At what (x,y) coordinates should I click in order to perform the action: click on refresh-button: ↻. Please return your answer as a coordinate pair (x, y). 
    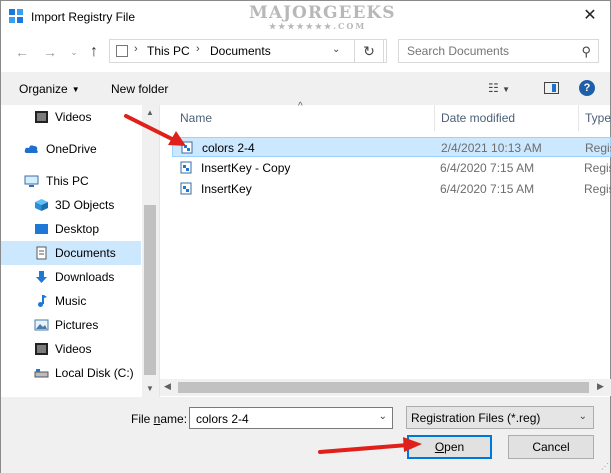
    Looking at the image, I should click on (369, 51).